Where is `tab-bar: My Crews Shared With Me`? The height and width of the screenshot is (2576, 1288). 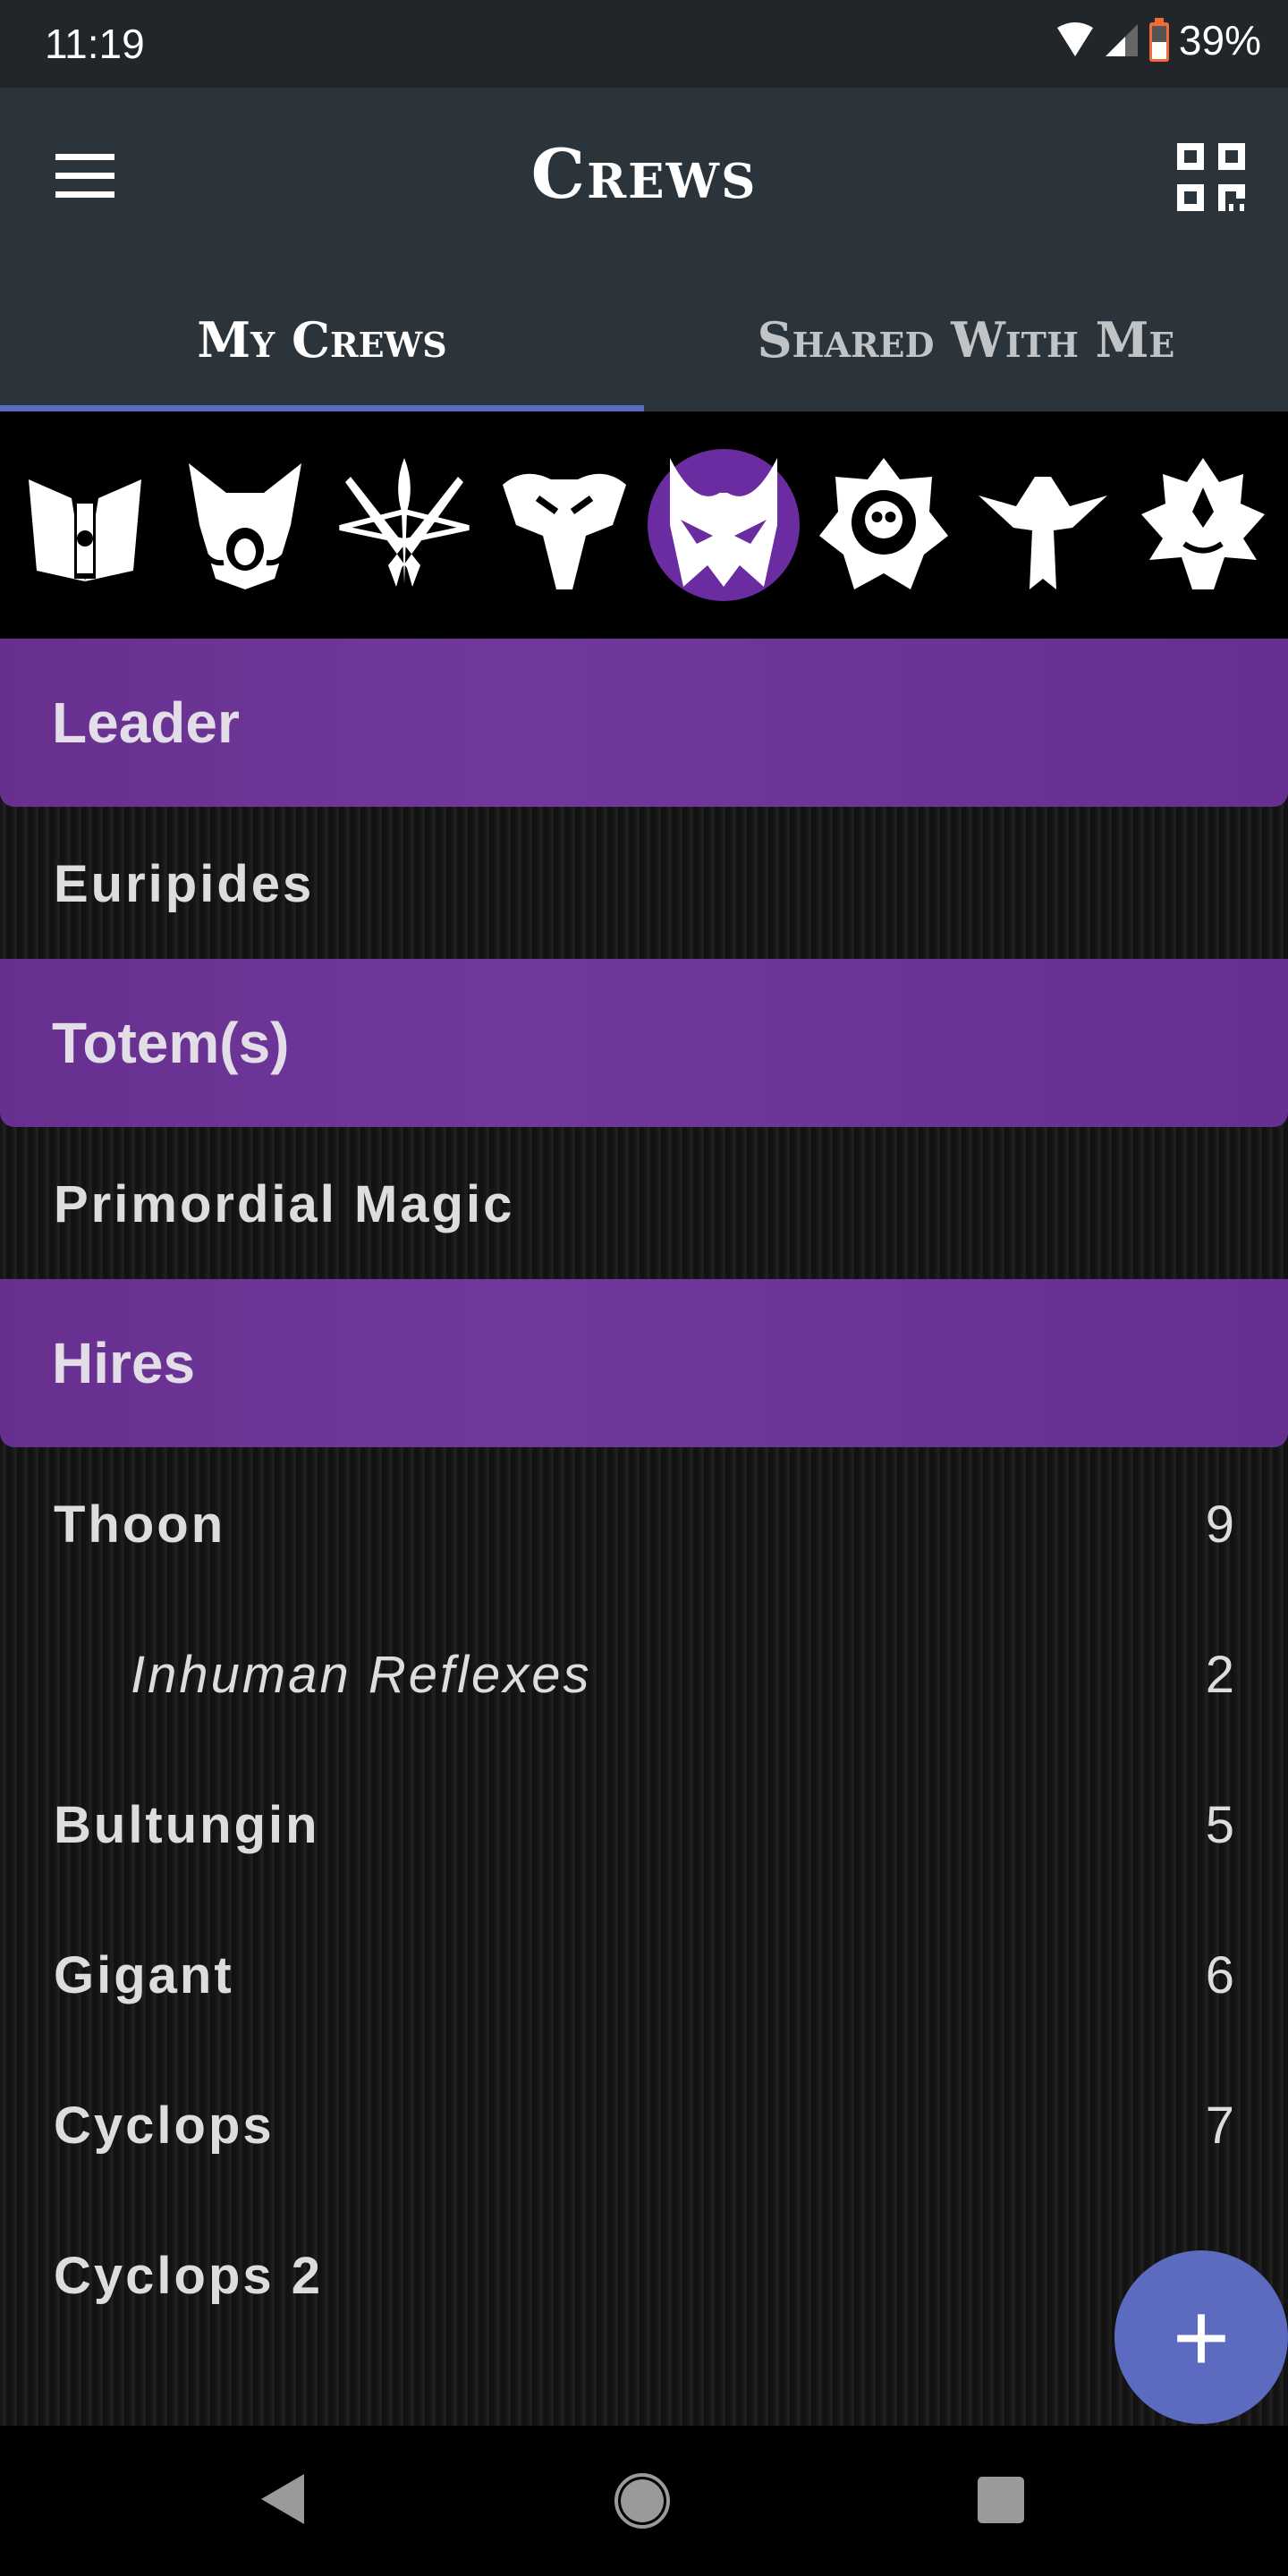
tab-bar: My Crews Shared With Me is located at coordinates (644, 339).